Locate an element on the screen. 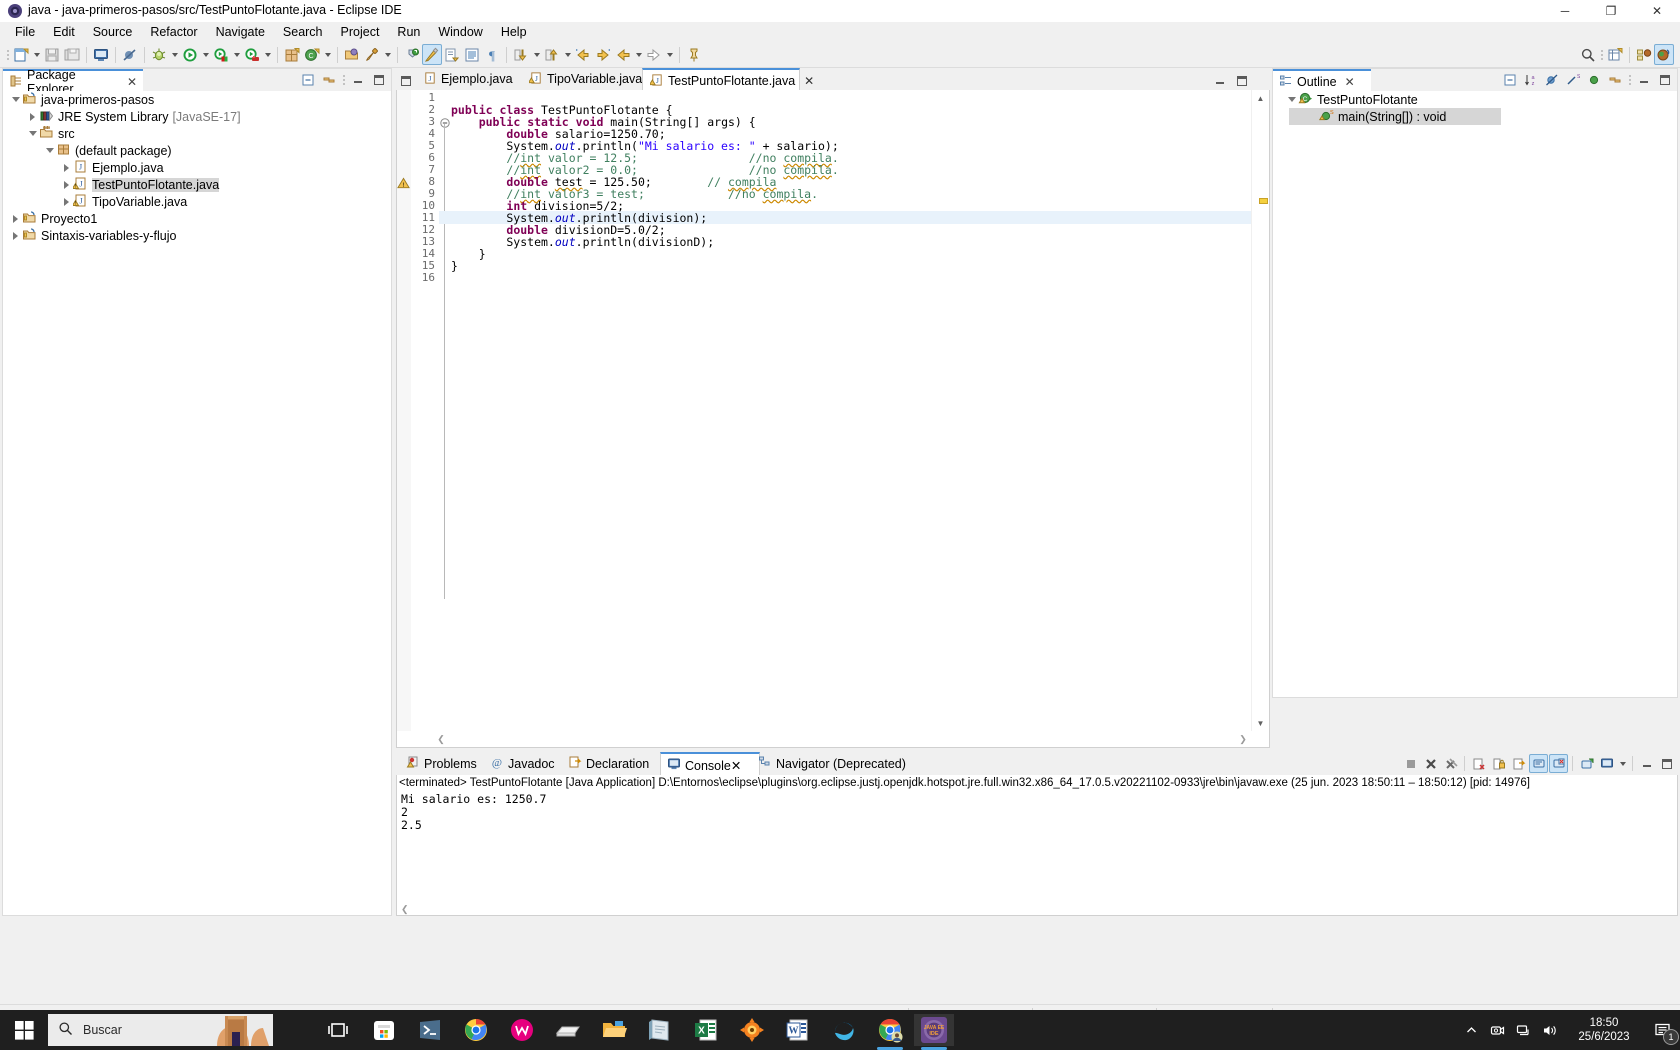 Image resolution: width=1680 pixels, height=1050 pixels. tree-item-proyecto1: Proyecto1 is located at coordinates (197, 218).